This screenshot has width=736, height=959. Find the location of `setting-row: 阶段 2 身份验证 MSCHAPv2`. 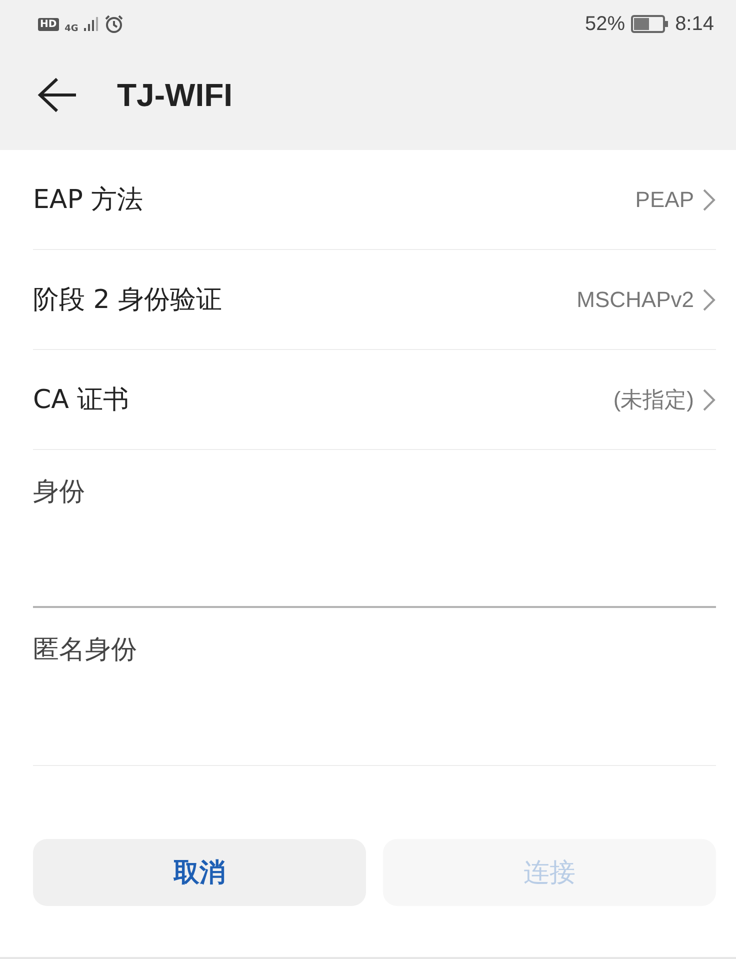

setting-row: 阶段 2 身份验证 MSCHAPv2 is located at coordinates (374, 300).